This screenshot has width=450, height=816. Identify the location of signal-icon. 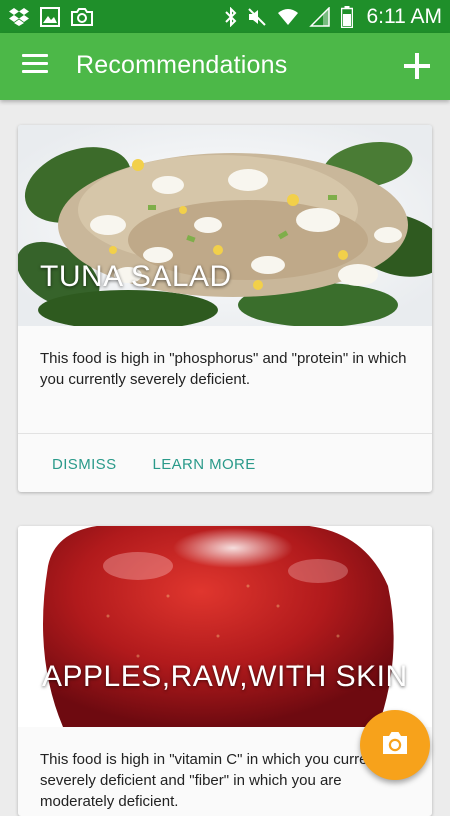
(319, 16).